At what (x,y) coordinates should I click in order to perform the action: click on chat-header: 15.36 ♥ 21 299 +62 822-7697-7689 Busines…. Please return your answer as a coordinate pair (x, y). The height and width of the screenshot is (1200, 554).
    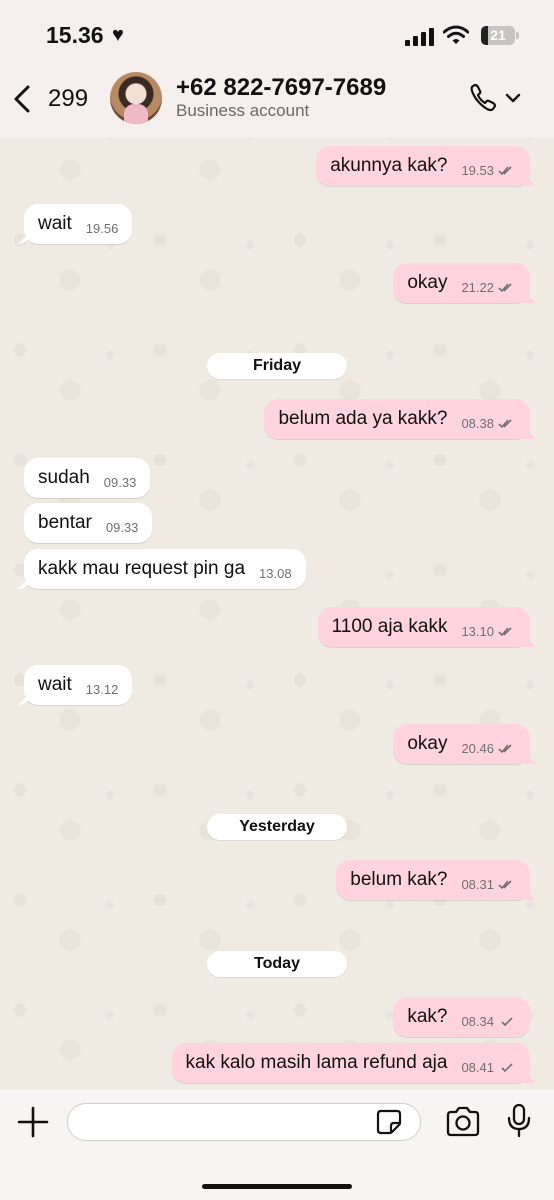
    Looking at the image, I should click on (277, 69).